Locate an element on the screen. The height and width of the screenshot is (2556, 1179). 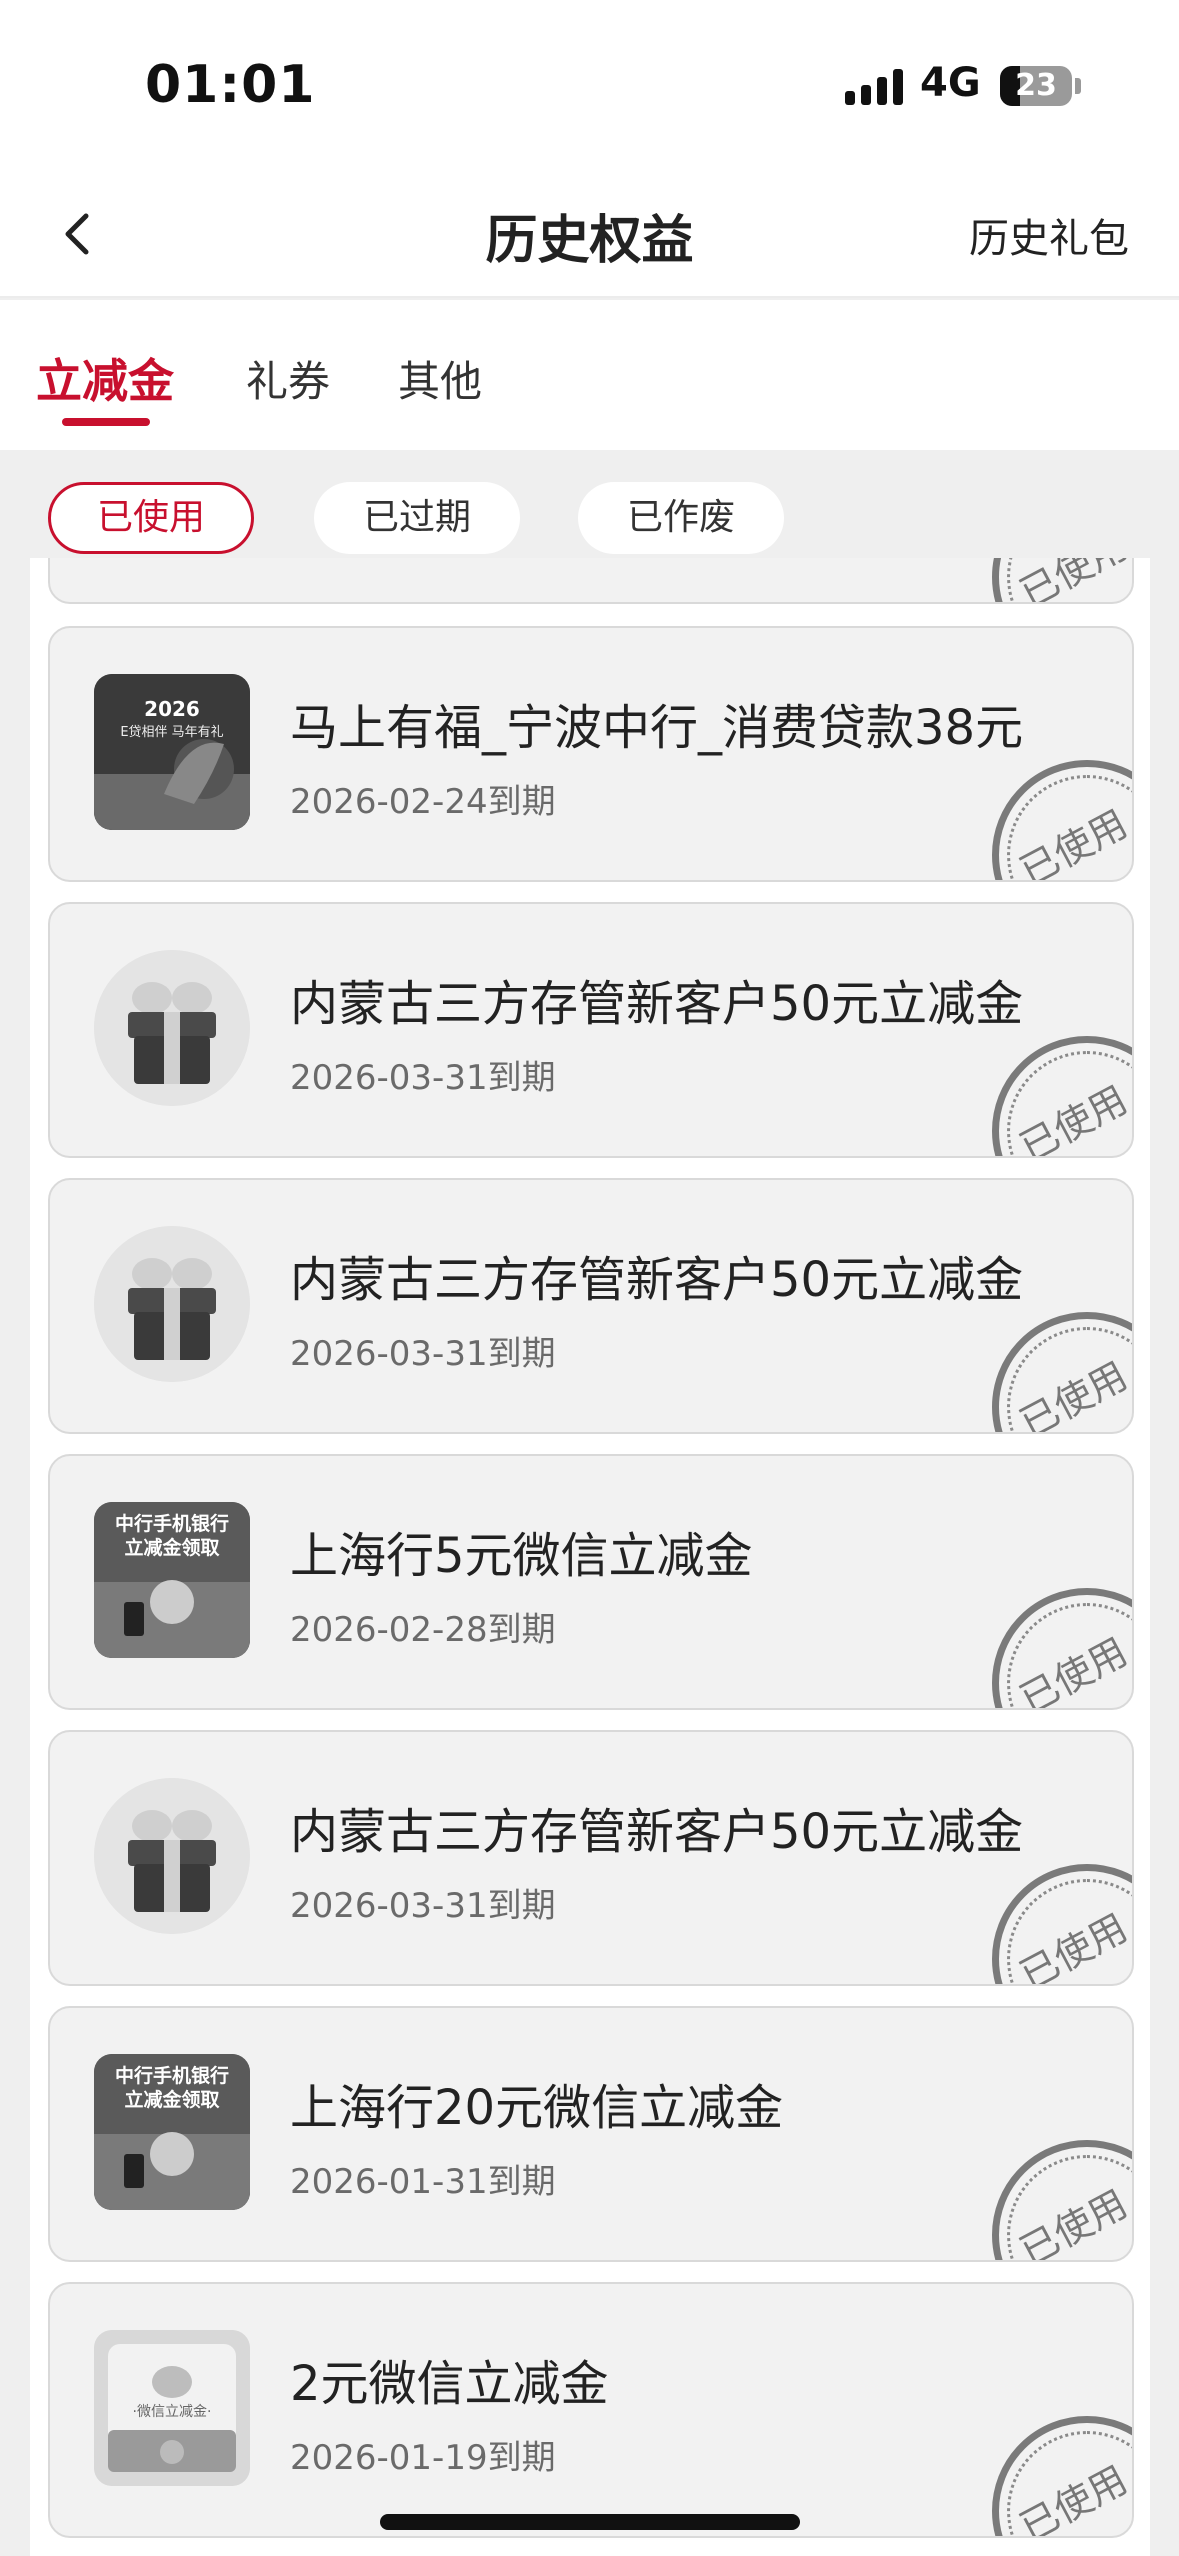
active-tab-indicator is located at coordinates (106, 422).